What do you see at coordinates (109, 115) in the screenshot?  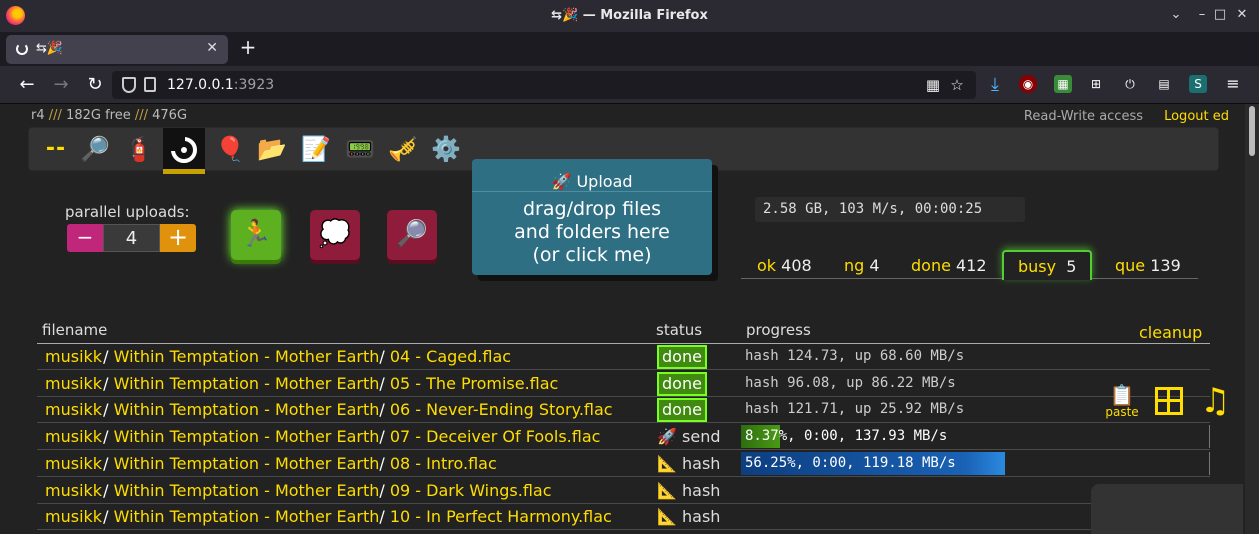 I see `storage-info: r4 /// 182G free /// 476G` at bounding box center [109, 115].